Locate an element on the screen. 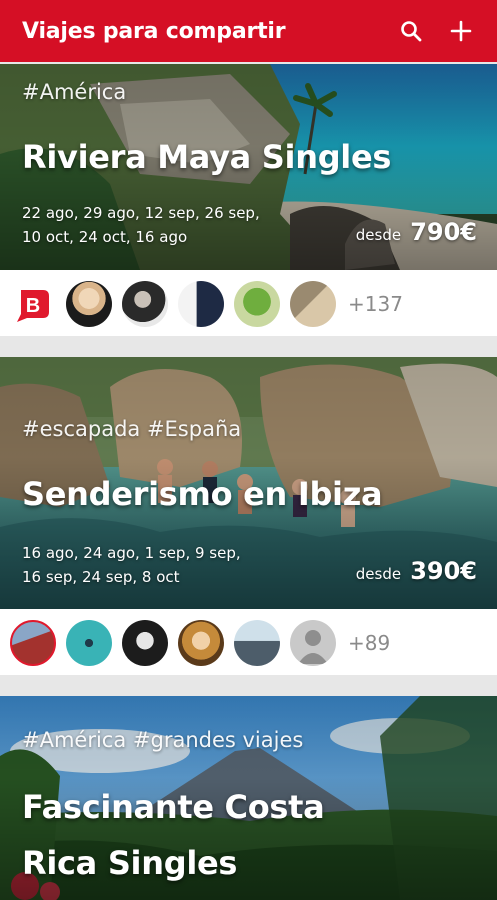  price-amount: 790€ is located at coordinates (443, 232).